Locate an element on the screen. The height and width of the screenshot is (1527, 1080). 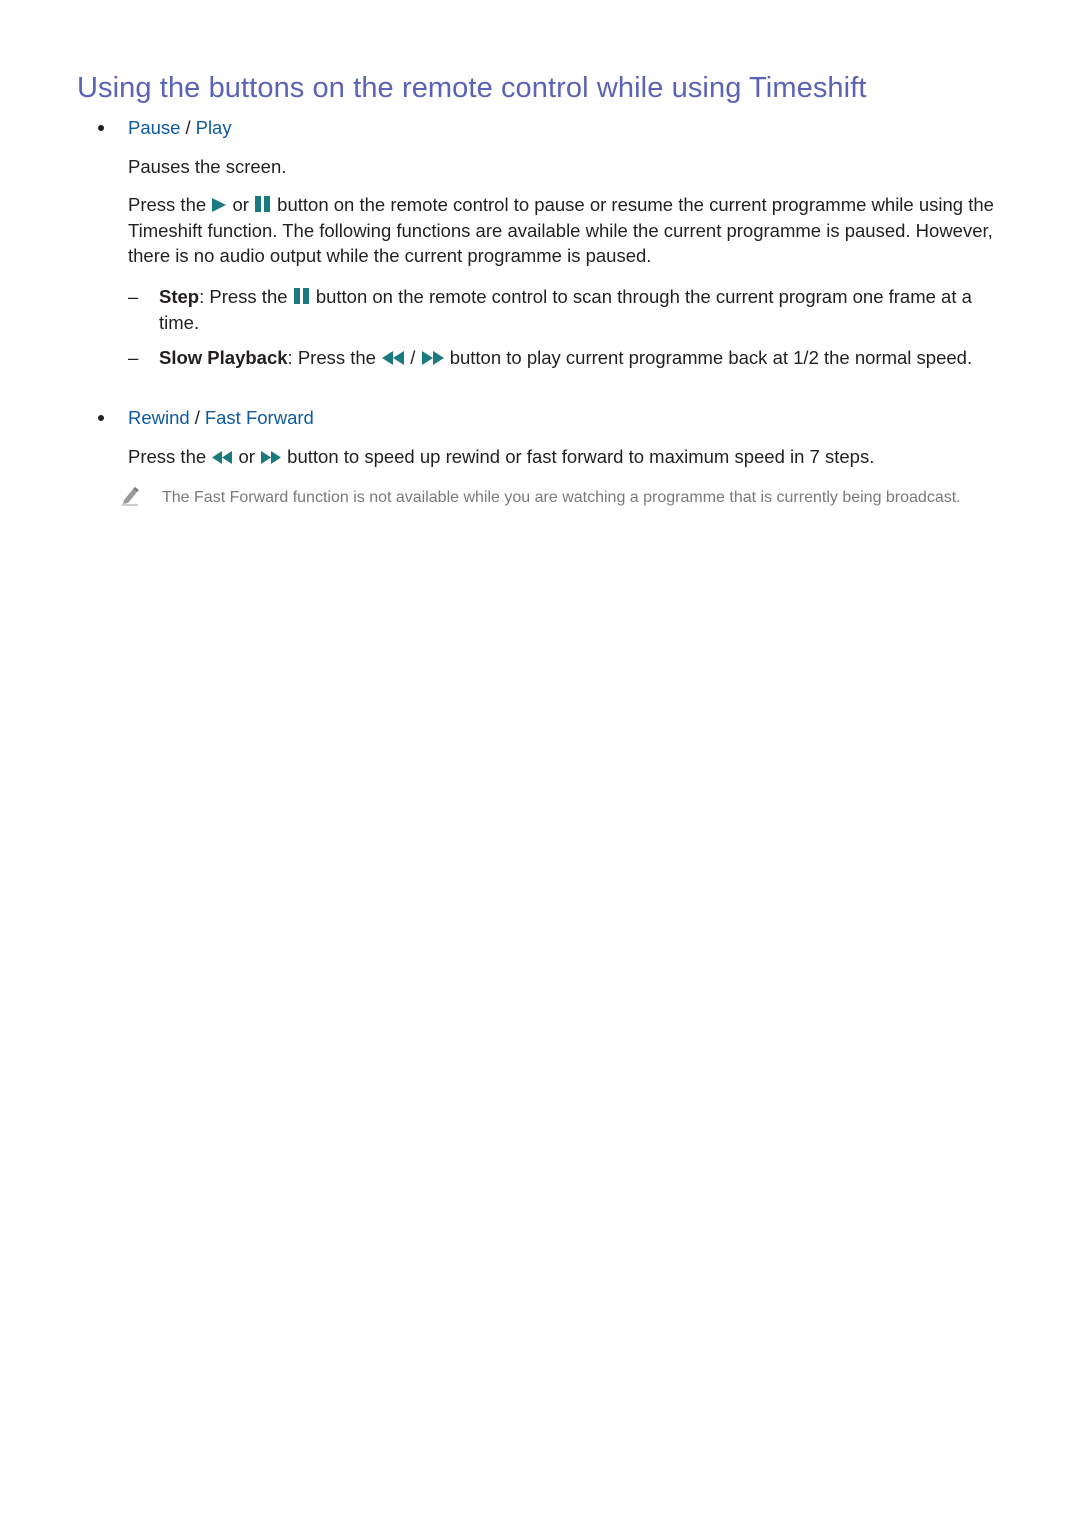
link-play: Play is located at coordinates (214, 128).